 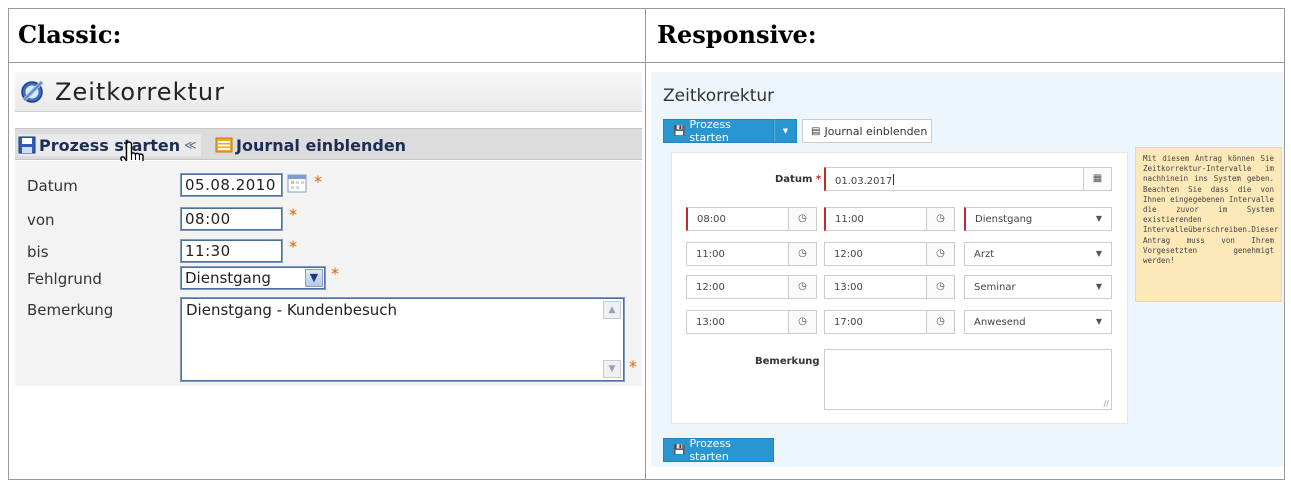 I want to click on resize-grip-icon: ∕∕, so click(x=1106, y=403).